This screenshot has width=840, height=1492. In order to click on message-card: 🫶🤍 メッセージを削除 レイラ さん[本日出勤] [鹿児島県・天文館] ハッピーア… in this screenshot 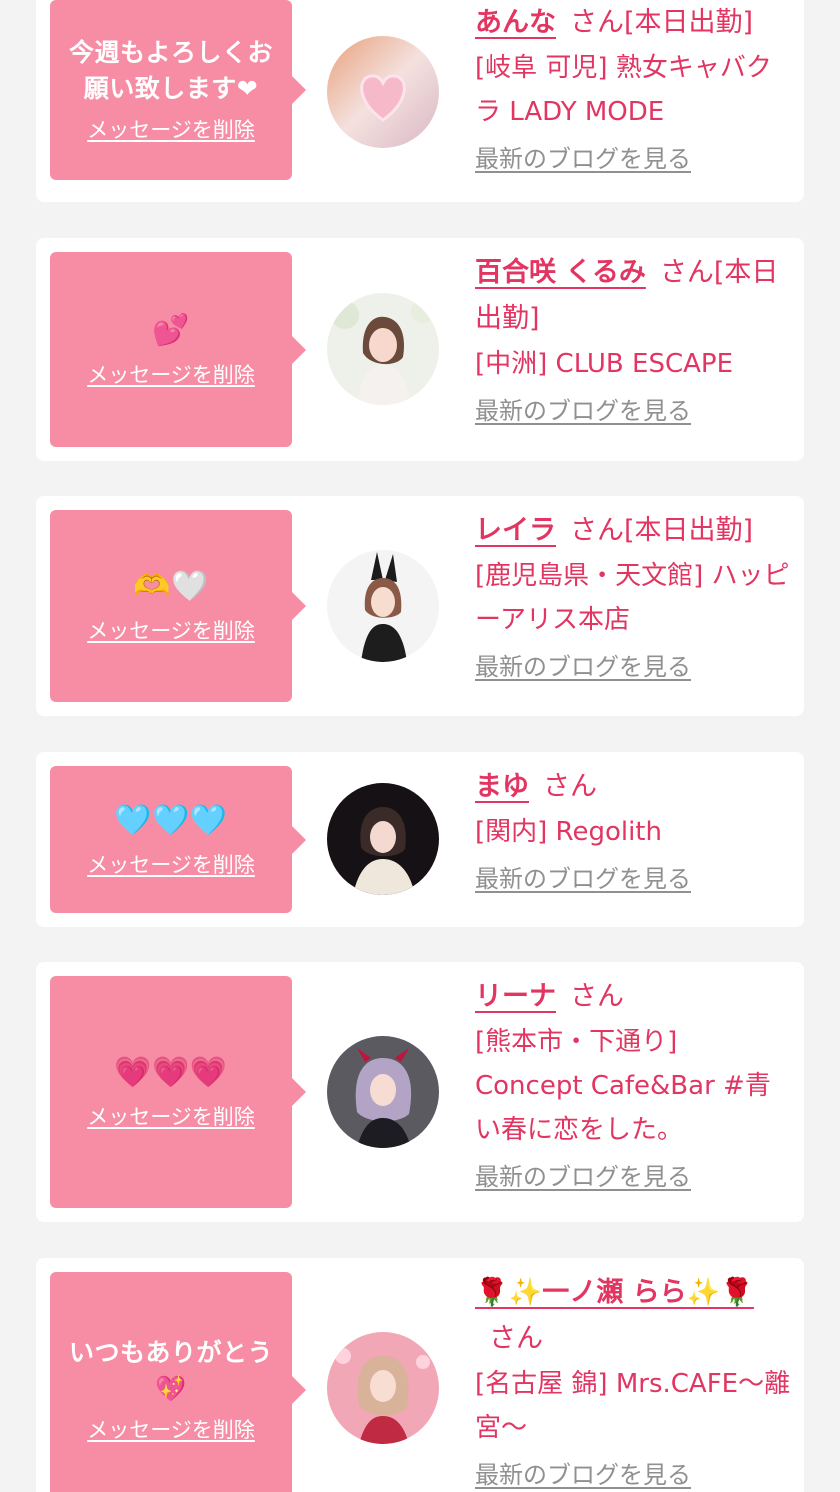, I will do `click(420, 606)`.